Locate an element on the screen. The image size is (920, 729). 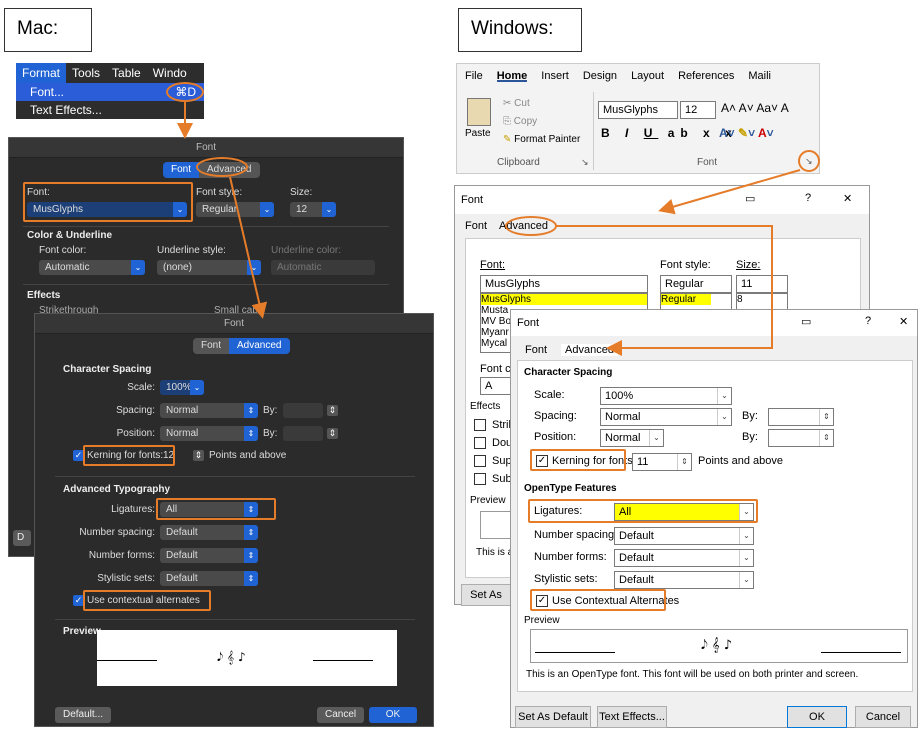
arrow-advanced-tab is located at coordinates (248, 247).